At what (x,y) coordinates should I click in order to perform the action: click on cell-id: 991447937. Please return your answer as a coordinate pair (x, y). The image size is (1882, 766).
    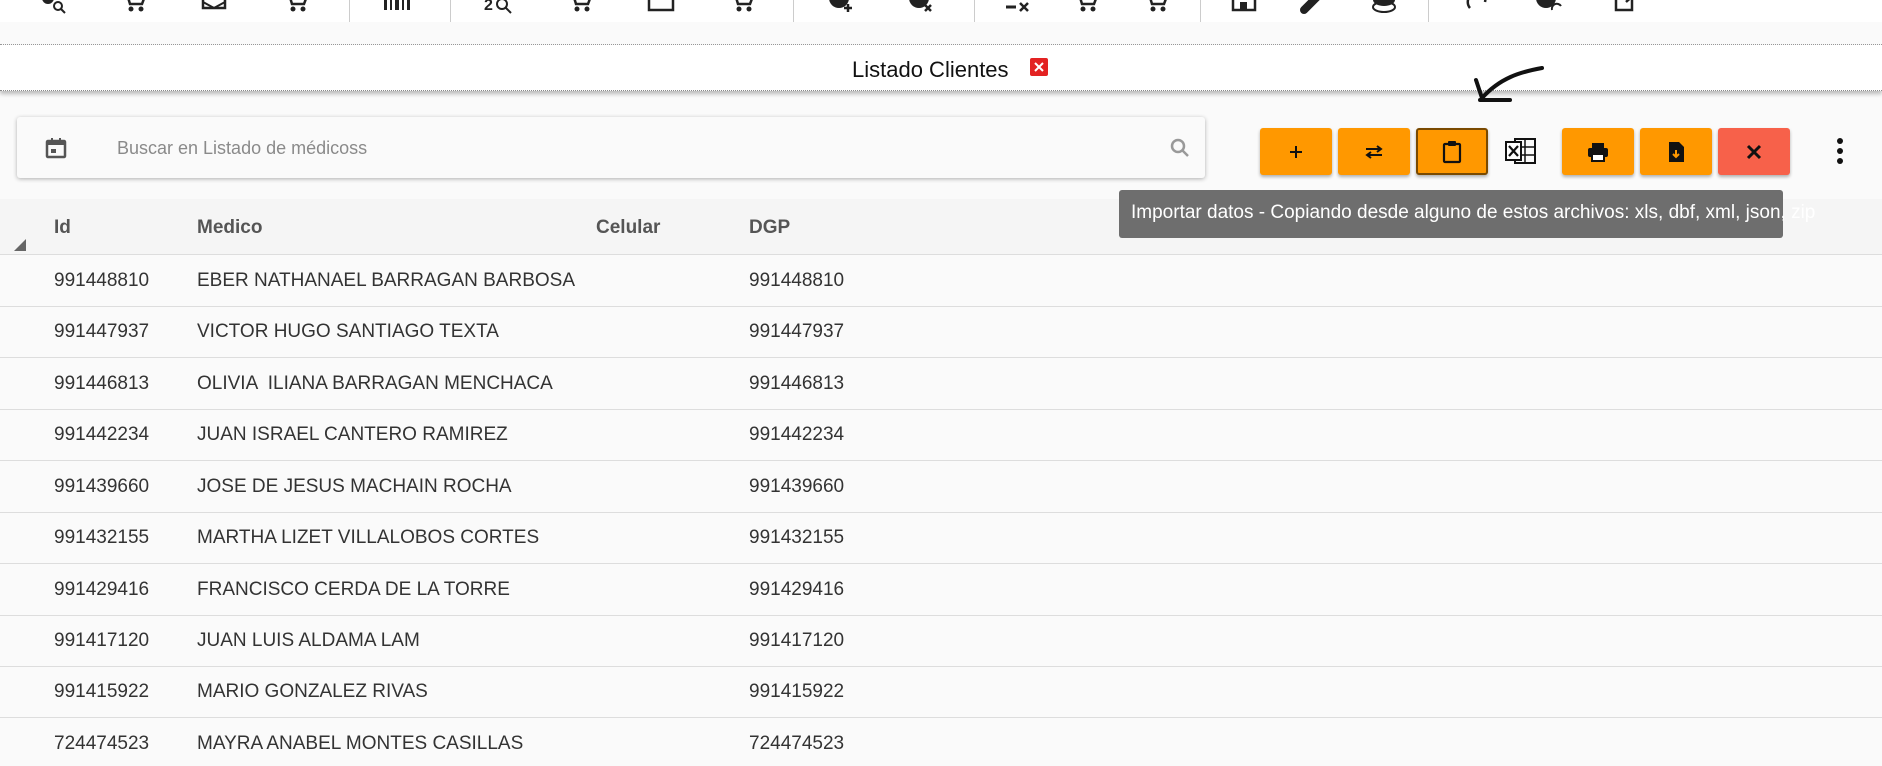
    Looking at the image, I should click on (102, 331).